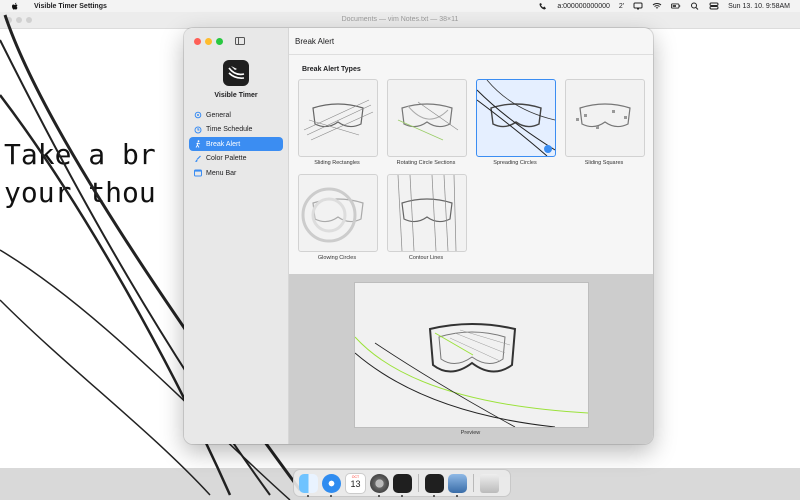 This screenshot has height=500, width=800. I want to click on figure-walk-icon, so click(198, 144).